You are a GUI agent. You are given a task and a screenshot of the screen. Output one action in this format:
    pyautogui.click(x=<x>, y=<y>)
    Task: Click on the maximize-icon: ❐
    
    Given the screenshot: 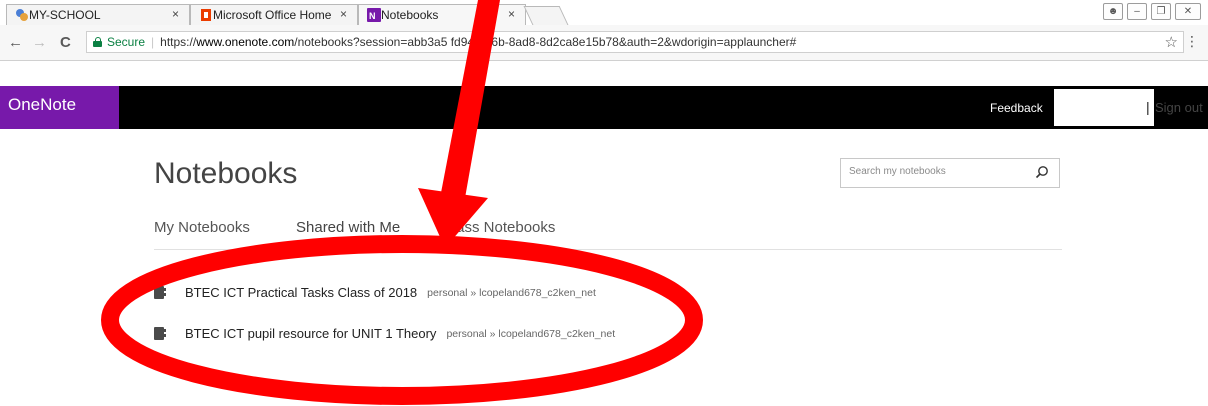 What is the action you would take?
    pyautogui.click(x=1161, y=11)
    